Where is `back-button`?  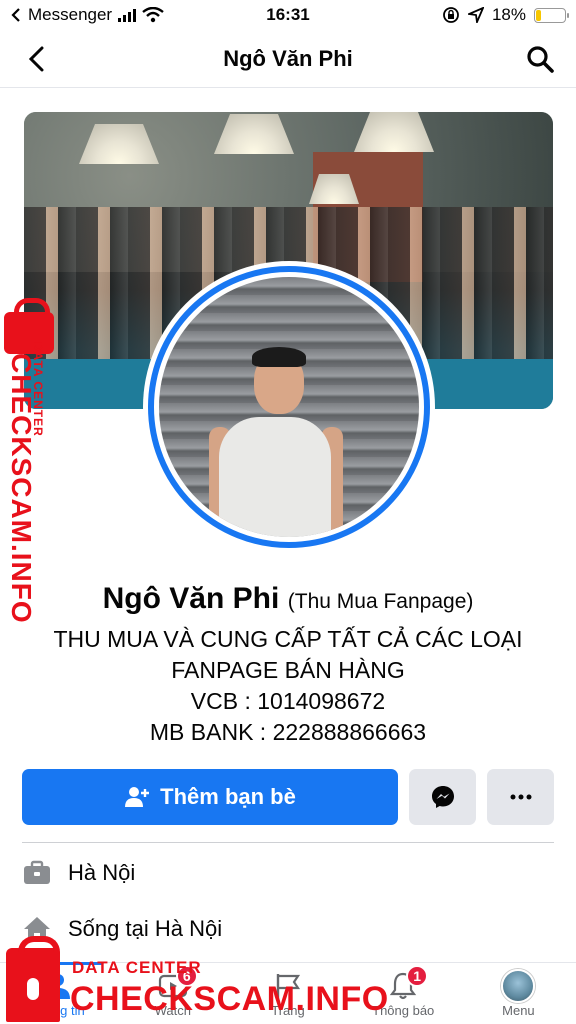 back-button is located at coordinates (36, 59).